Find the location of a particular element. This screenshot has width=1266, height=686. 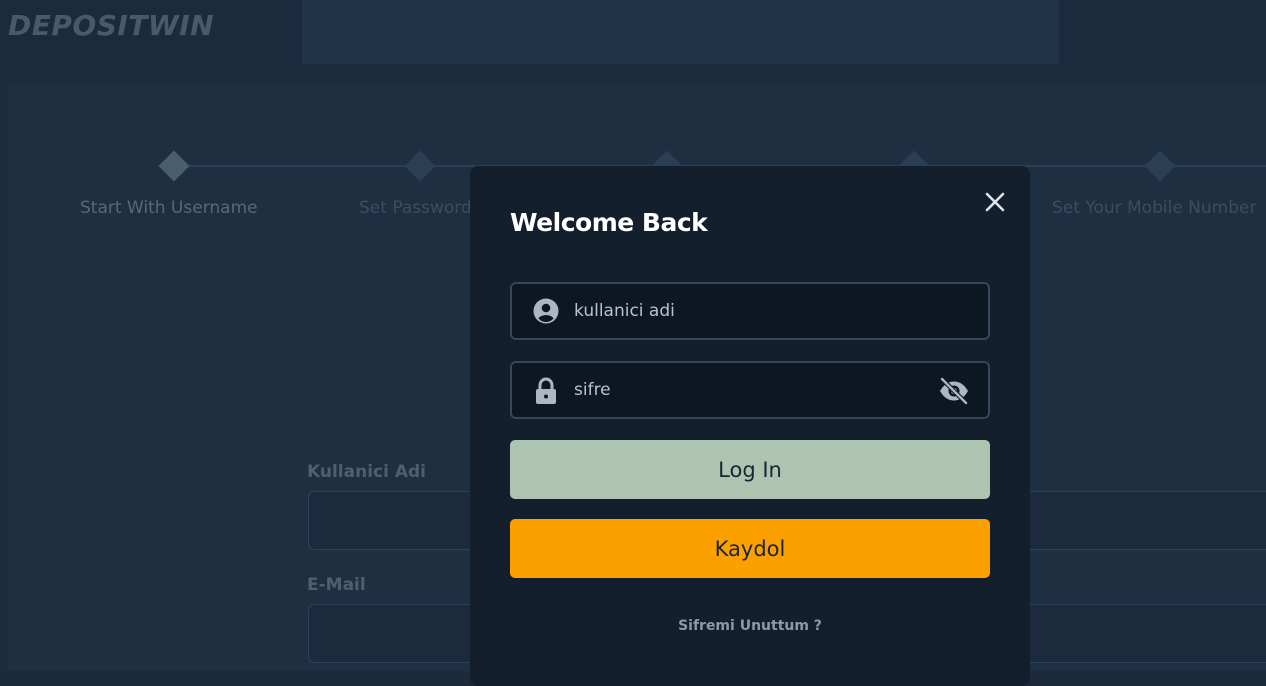

username-input is located at coordinates (752, 311).